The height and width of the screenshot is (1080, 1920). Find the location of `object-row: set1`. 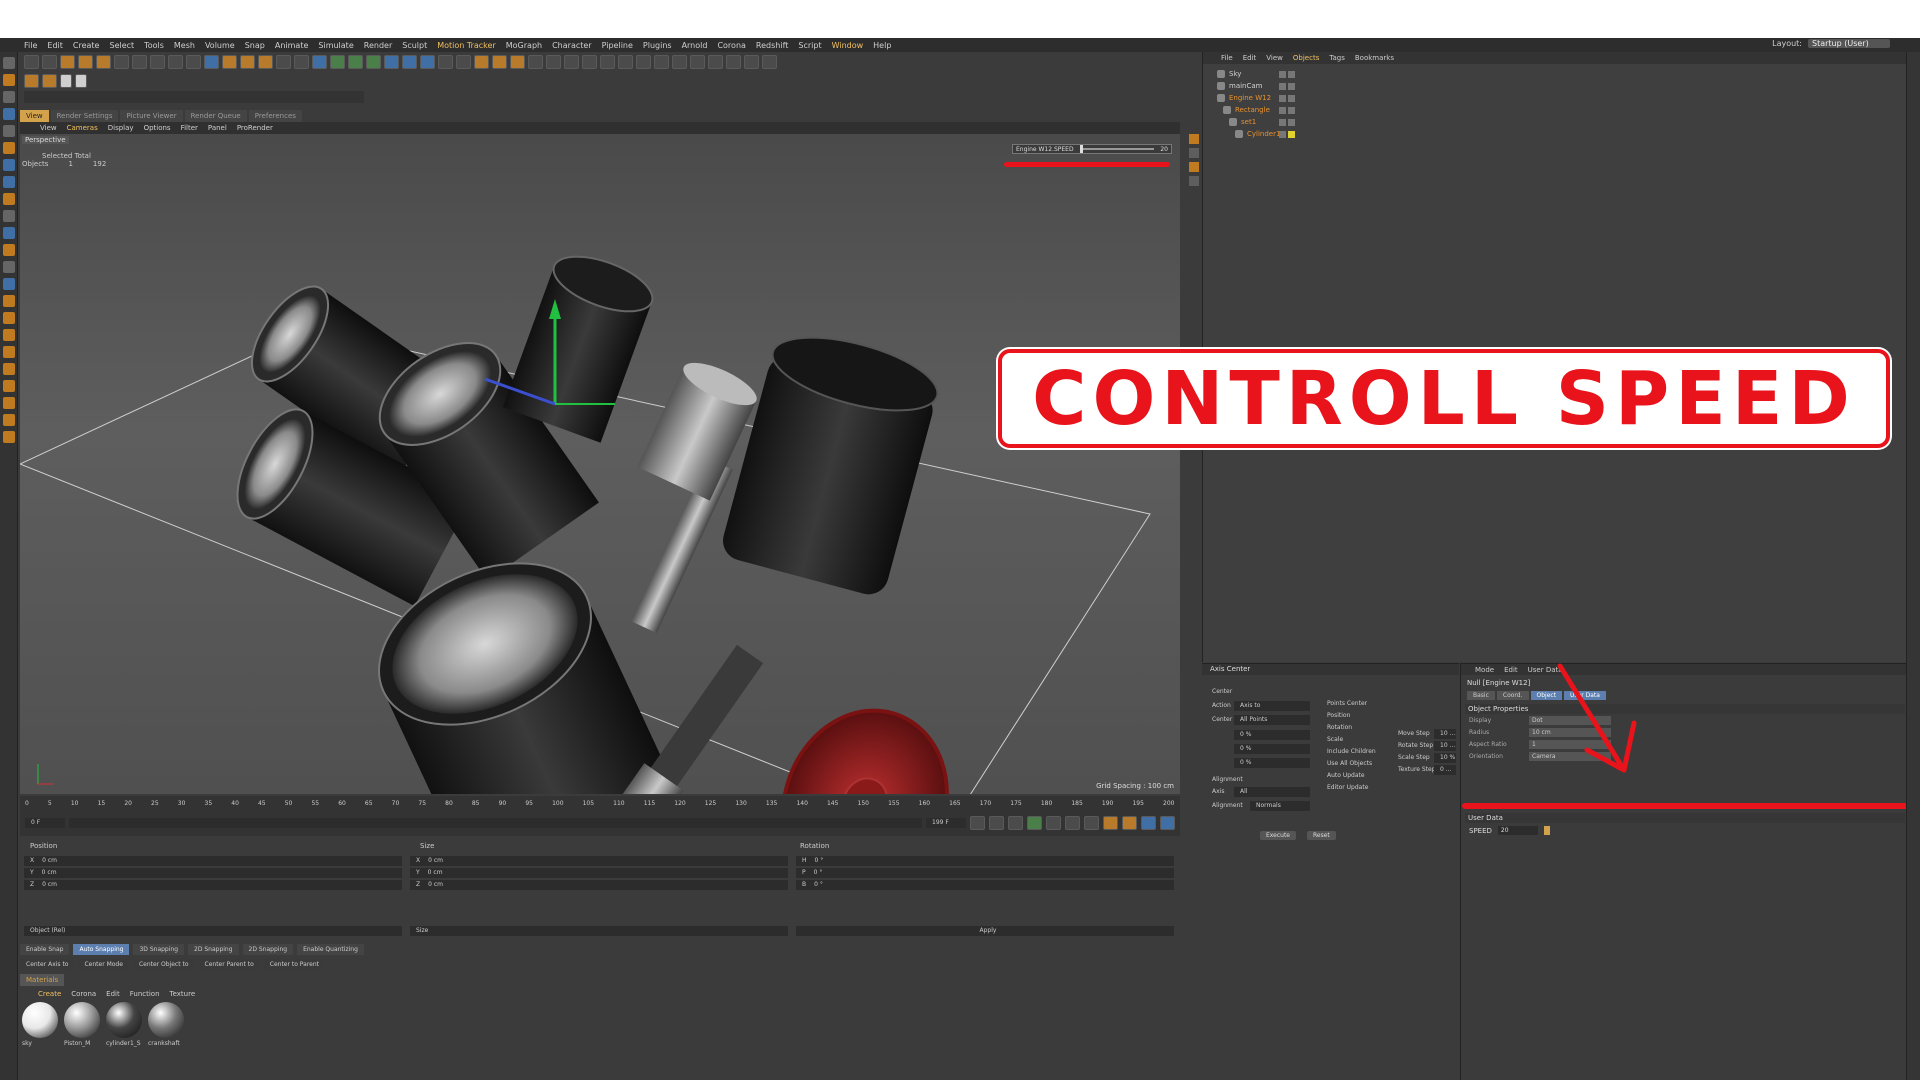

object-row: set1 is located at coordinates (1561, 122).